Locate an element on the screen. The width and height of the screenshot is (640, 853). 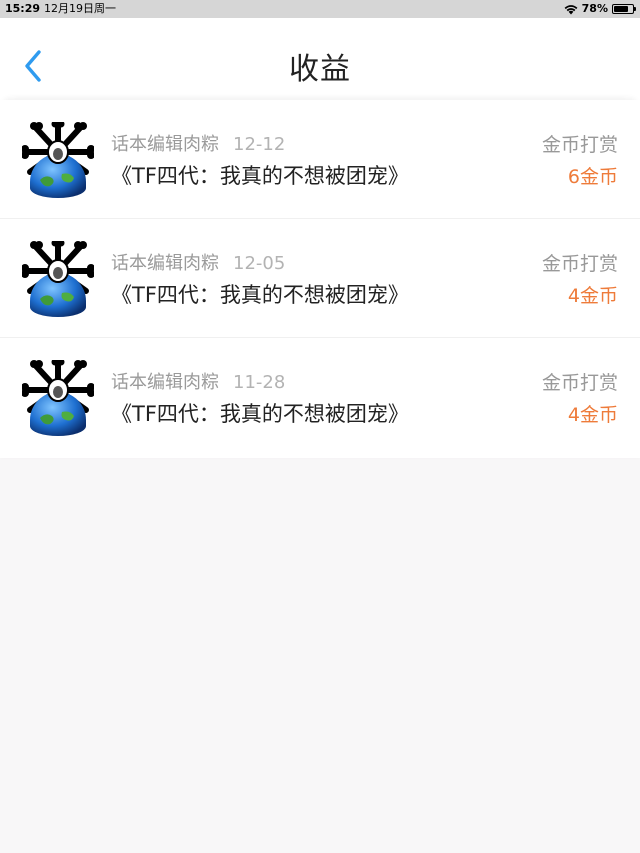
earnings-row: 话本编辑肉粽 12-05 《TF四代：我真的不想被团宠》 金币打赏 4金币 is located at coordinates (320, 278).